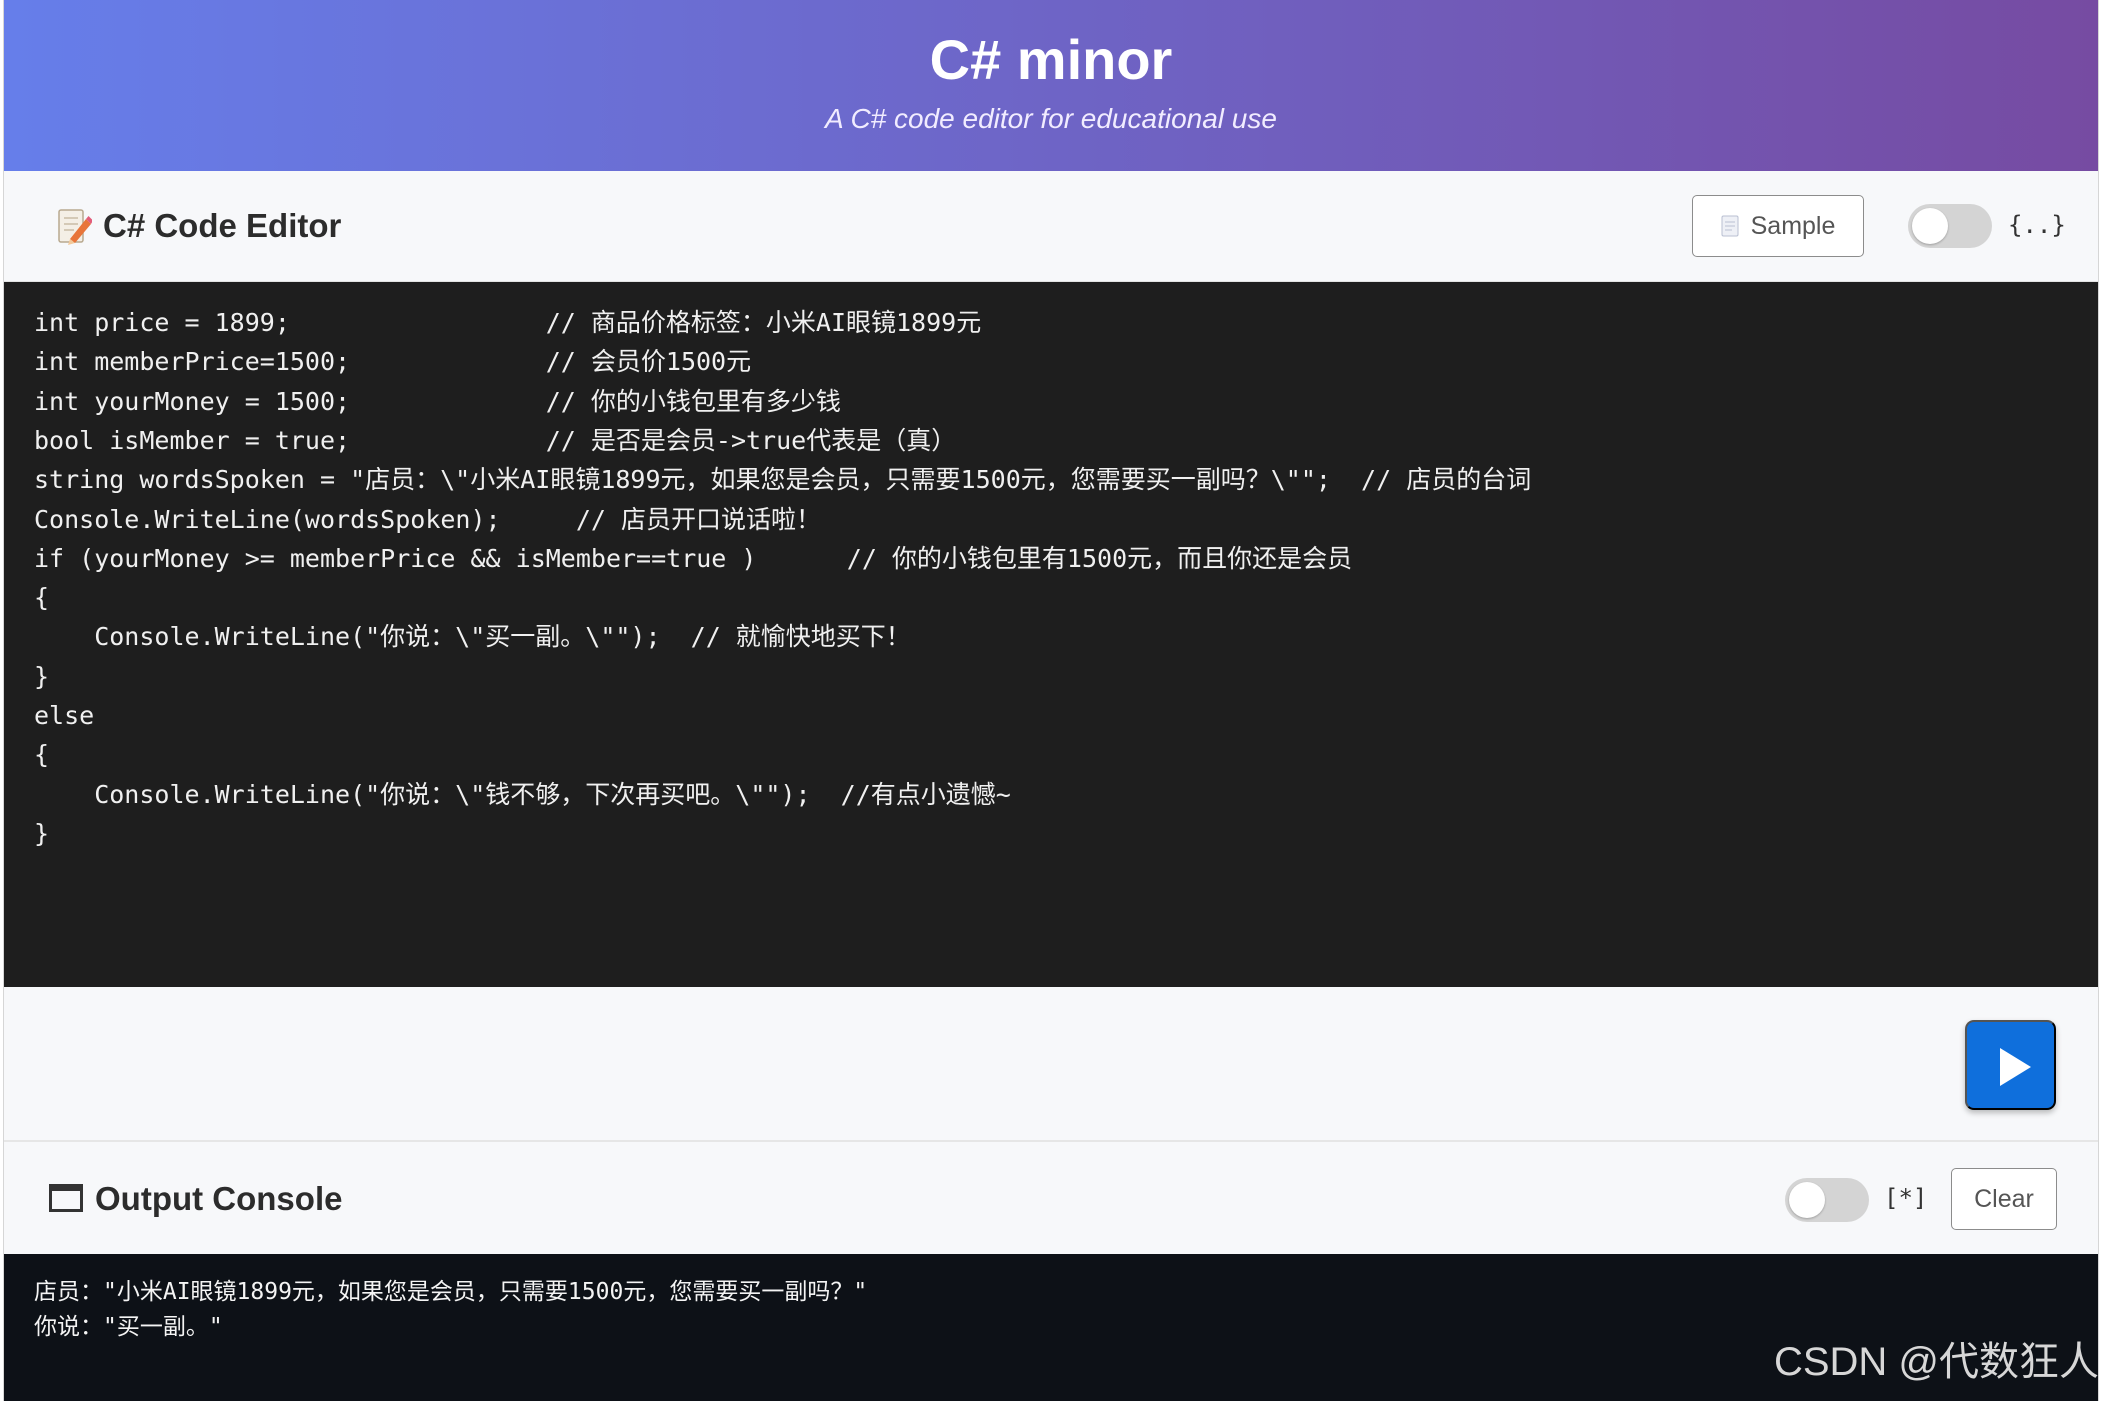 This screenshot has width=2105, height=1401. What do you see at coordinates (437, 401) in the screenshot?
I see `code-line: int yourMoney = 1500; // 你的小钱包里有多少钱` at bounding box center [437, 401].